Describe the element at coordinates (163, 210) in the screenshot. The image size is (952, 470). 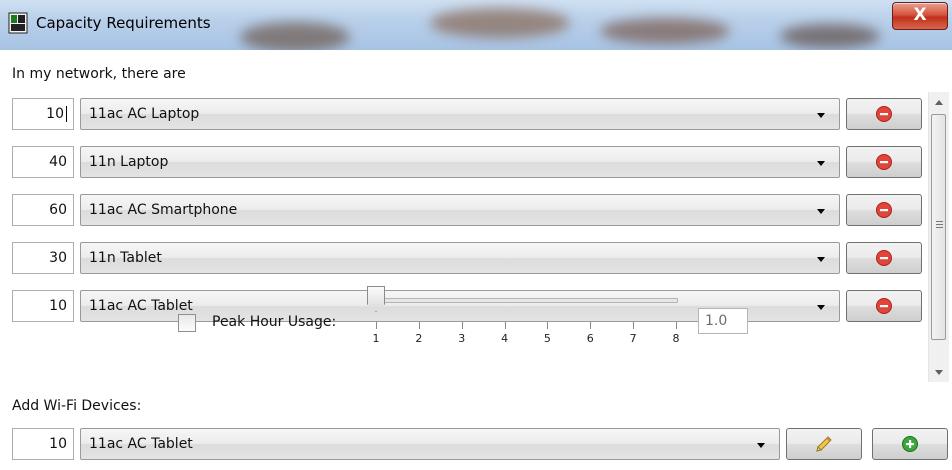
I see `device-type-value: 11ac AC Smartphone` at that location.